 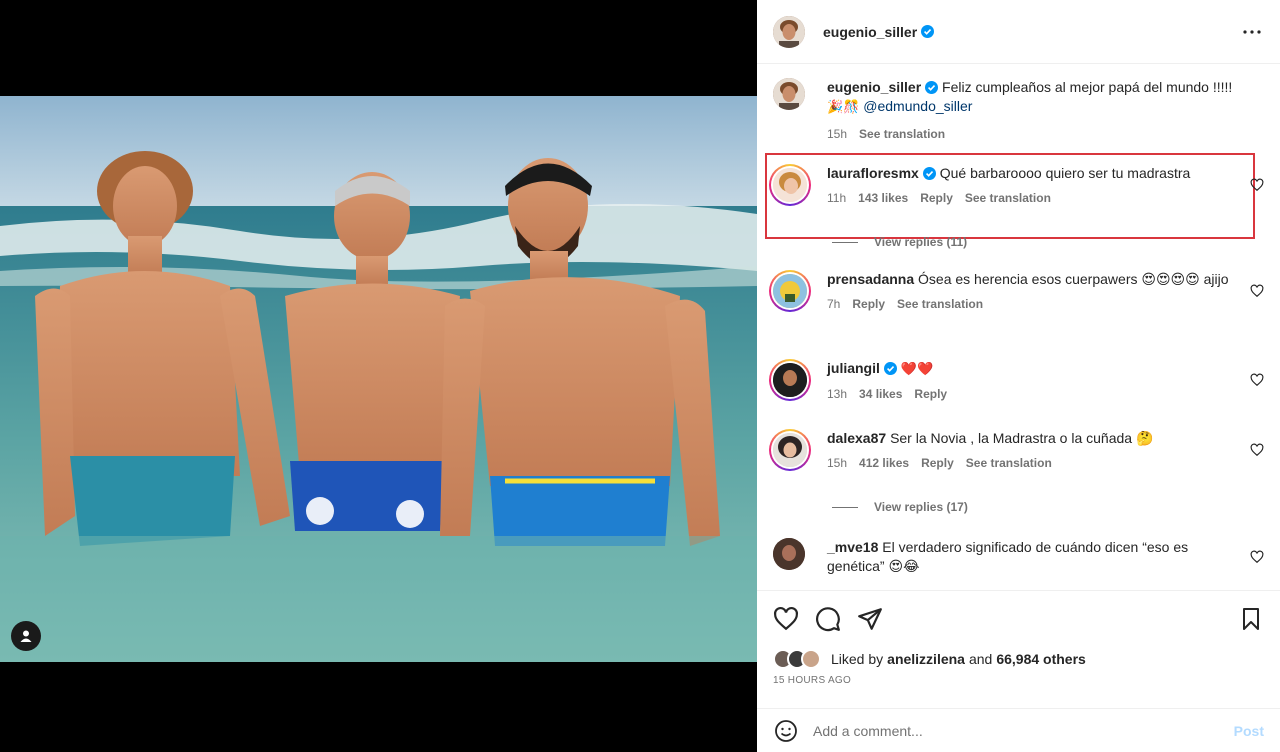 I want to click on comment-bubble-icon, so click(x=828, y=619).